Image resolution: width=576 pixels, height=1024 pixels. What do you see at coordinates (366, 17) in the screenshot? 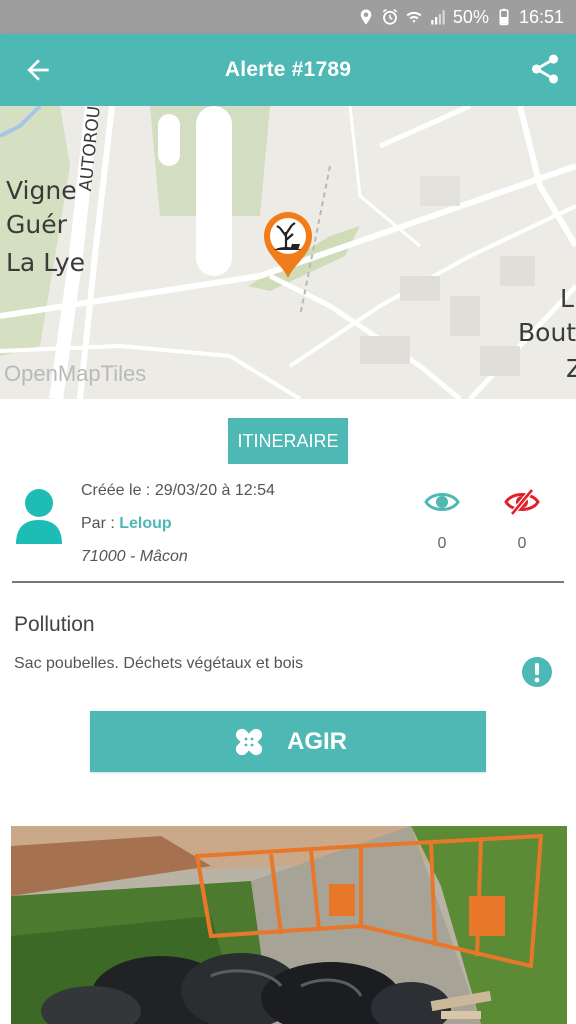
I see `location-icon` at bounding box center [366, 17].